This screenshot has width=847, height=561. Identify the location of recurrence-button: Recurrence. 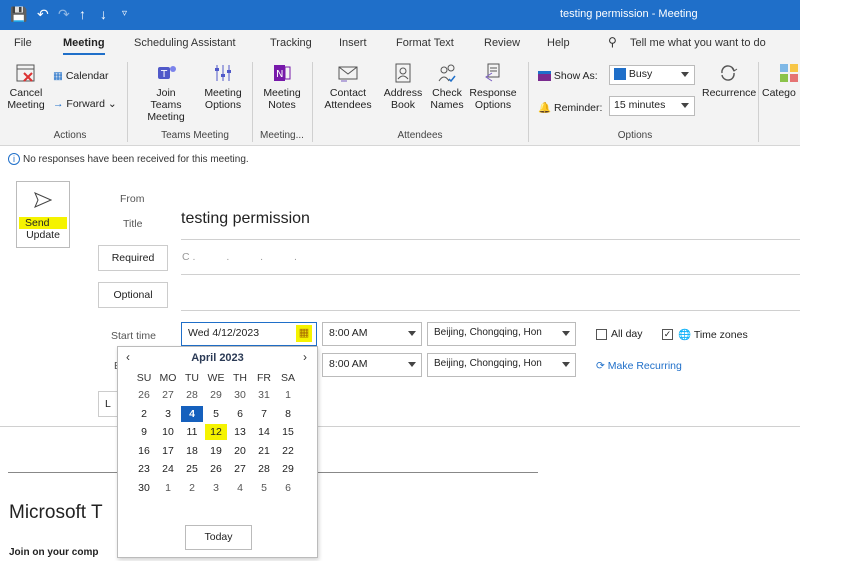
(729, 80).